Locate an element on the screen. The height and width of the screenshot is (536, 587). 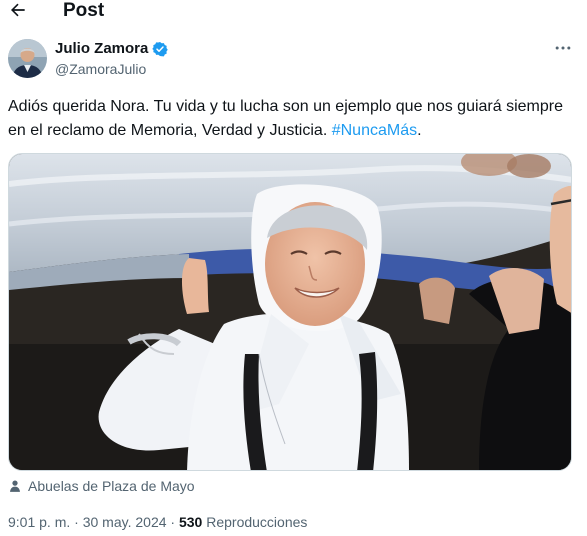
author-name-text: Julio Zamora is located at coordinates (102, 48).